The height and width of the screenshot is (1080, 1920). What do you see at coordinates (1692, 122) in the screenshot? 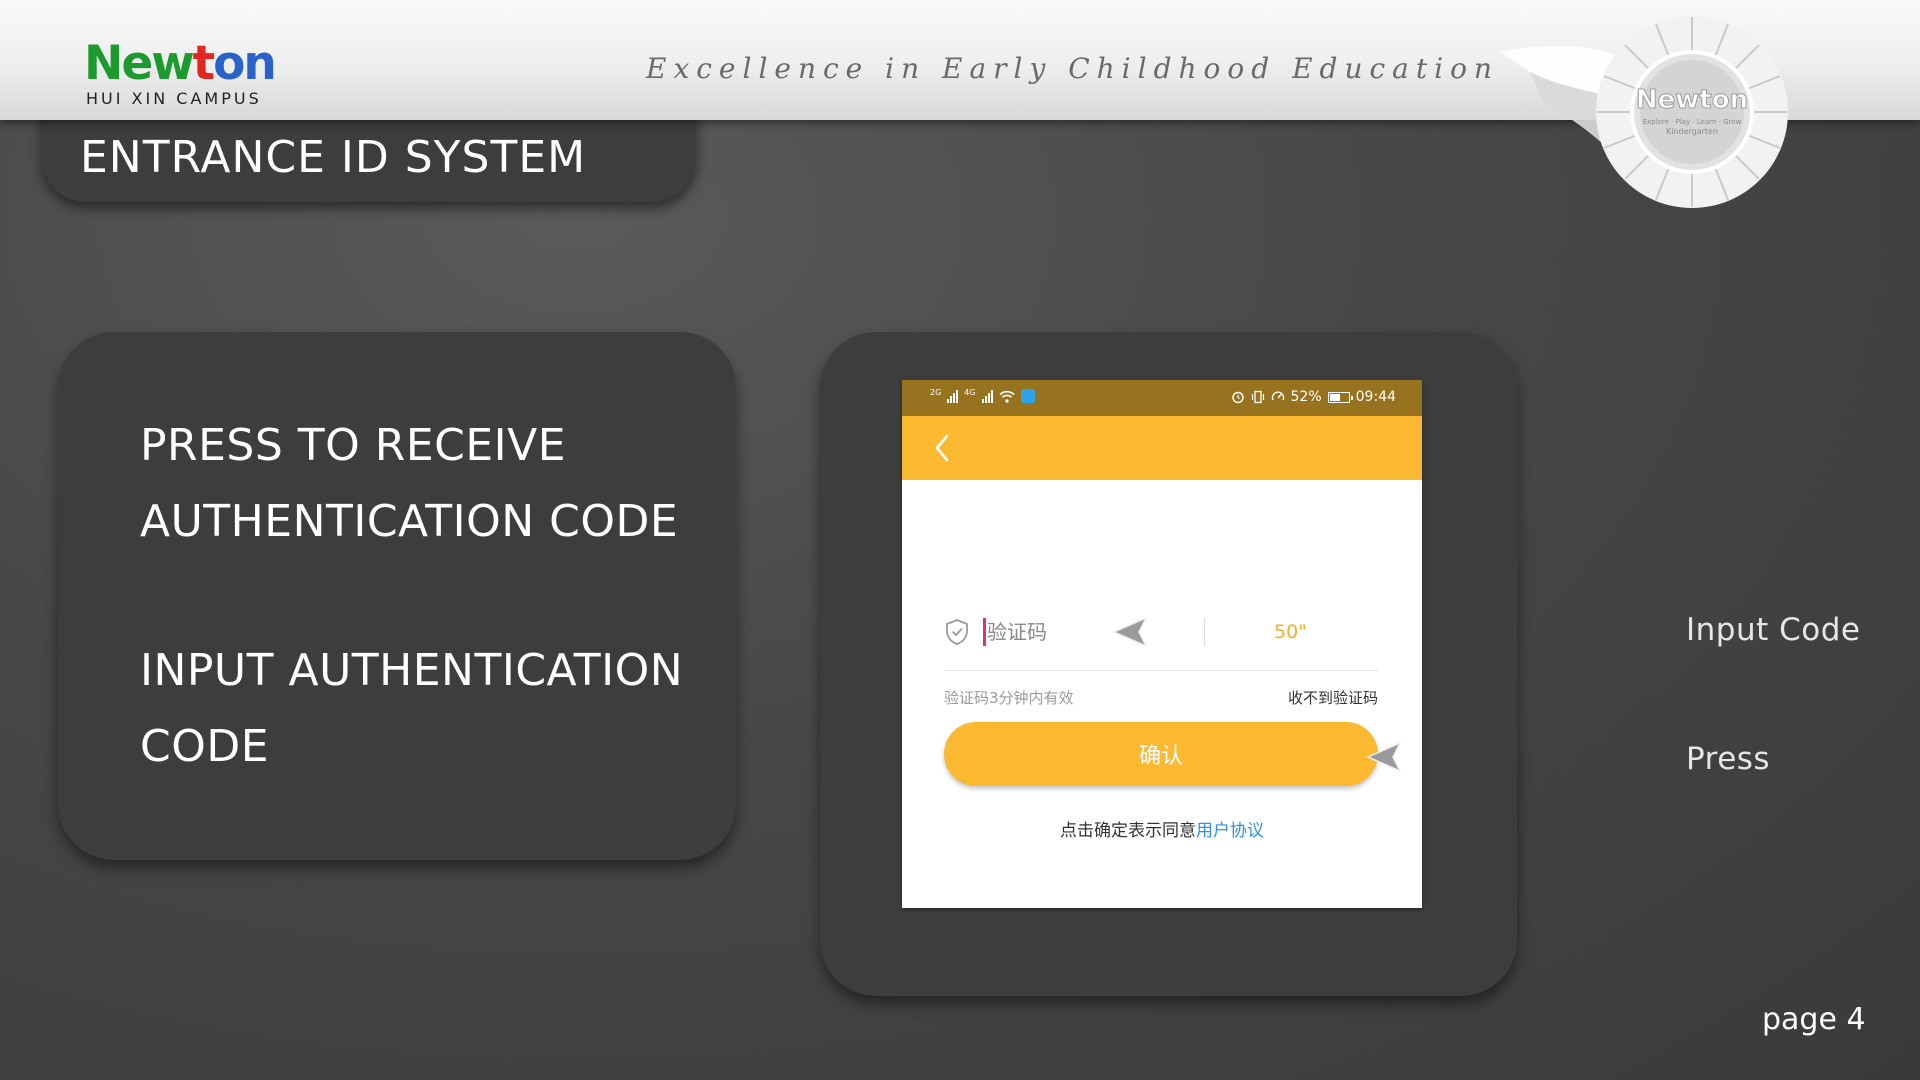
I see `seal-motto: Explore · Play · Learn · Grow` at bounding box center [1692, 122].